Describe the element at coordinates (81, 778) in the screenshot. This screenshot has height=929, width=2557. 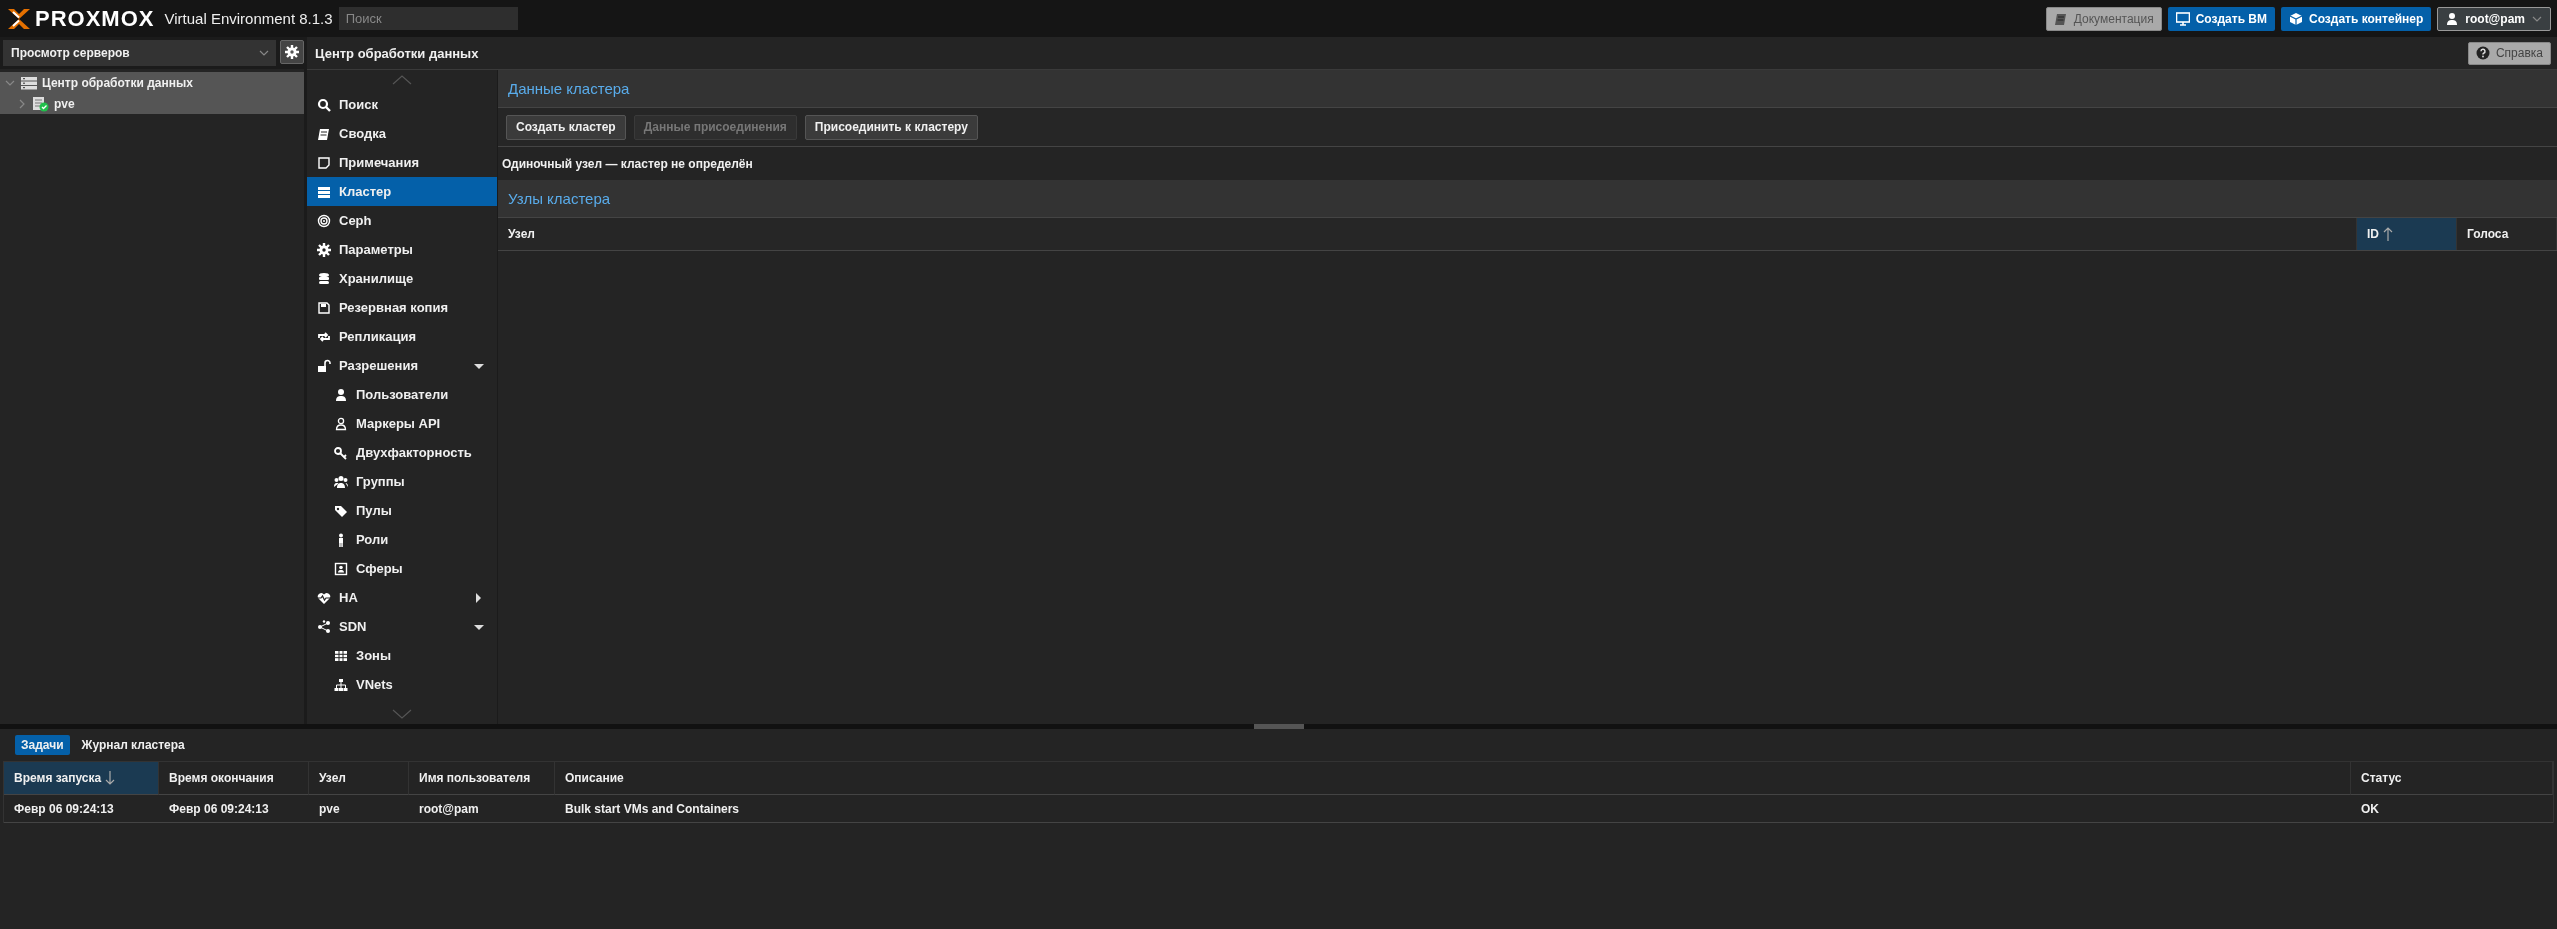
I see `column-header: Время запуска` at that location.